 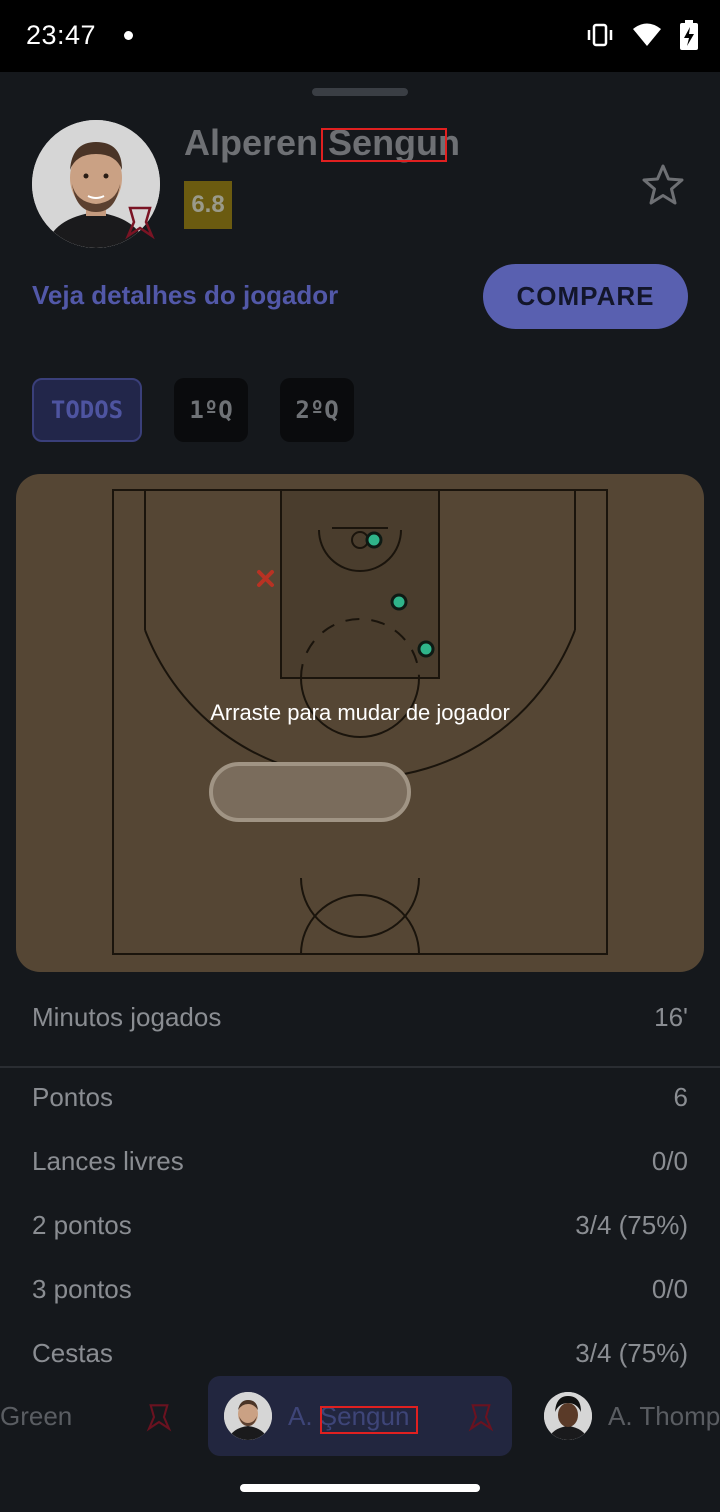 What do you see at coordinates (82, 1289) in the screenshot?
I see `stat-label: 3 pontos` at bounding box center [82, 1289].